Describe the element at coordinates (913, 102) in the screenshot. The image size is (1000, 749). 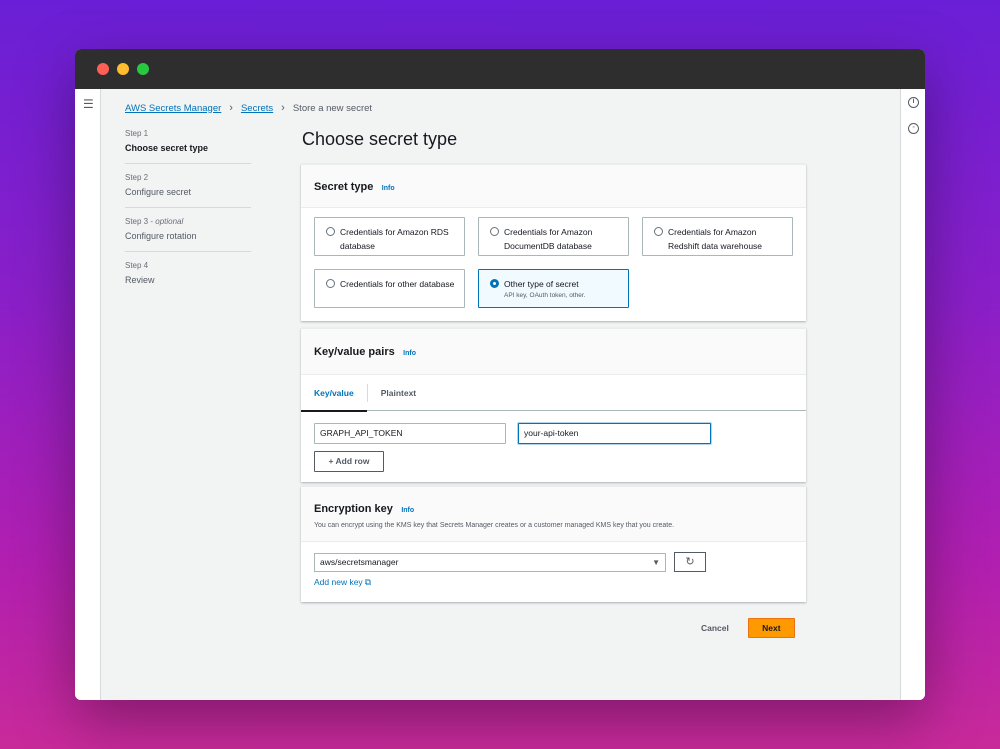
I see `info-circle-icon: i` at that location.